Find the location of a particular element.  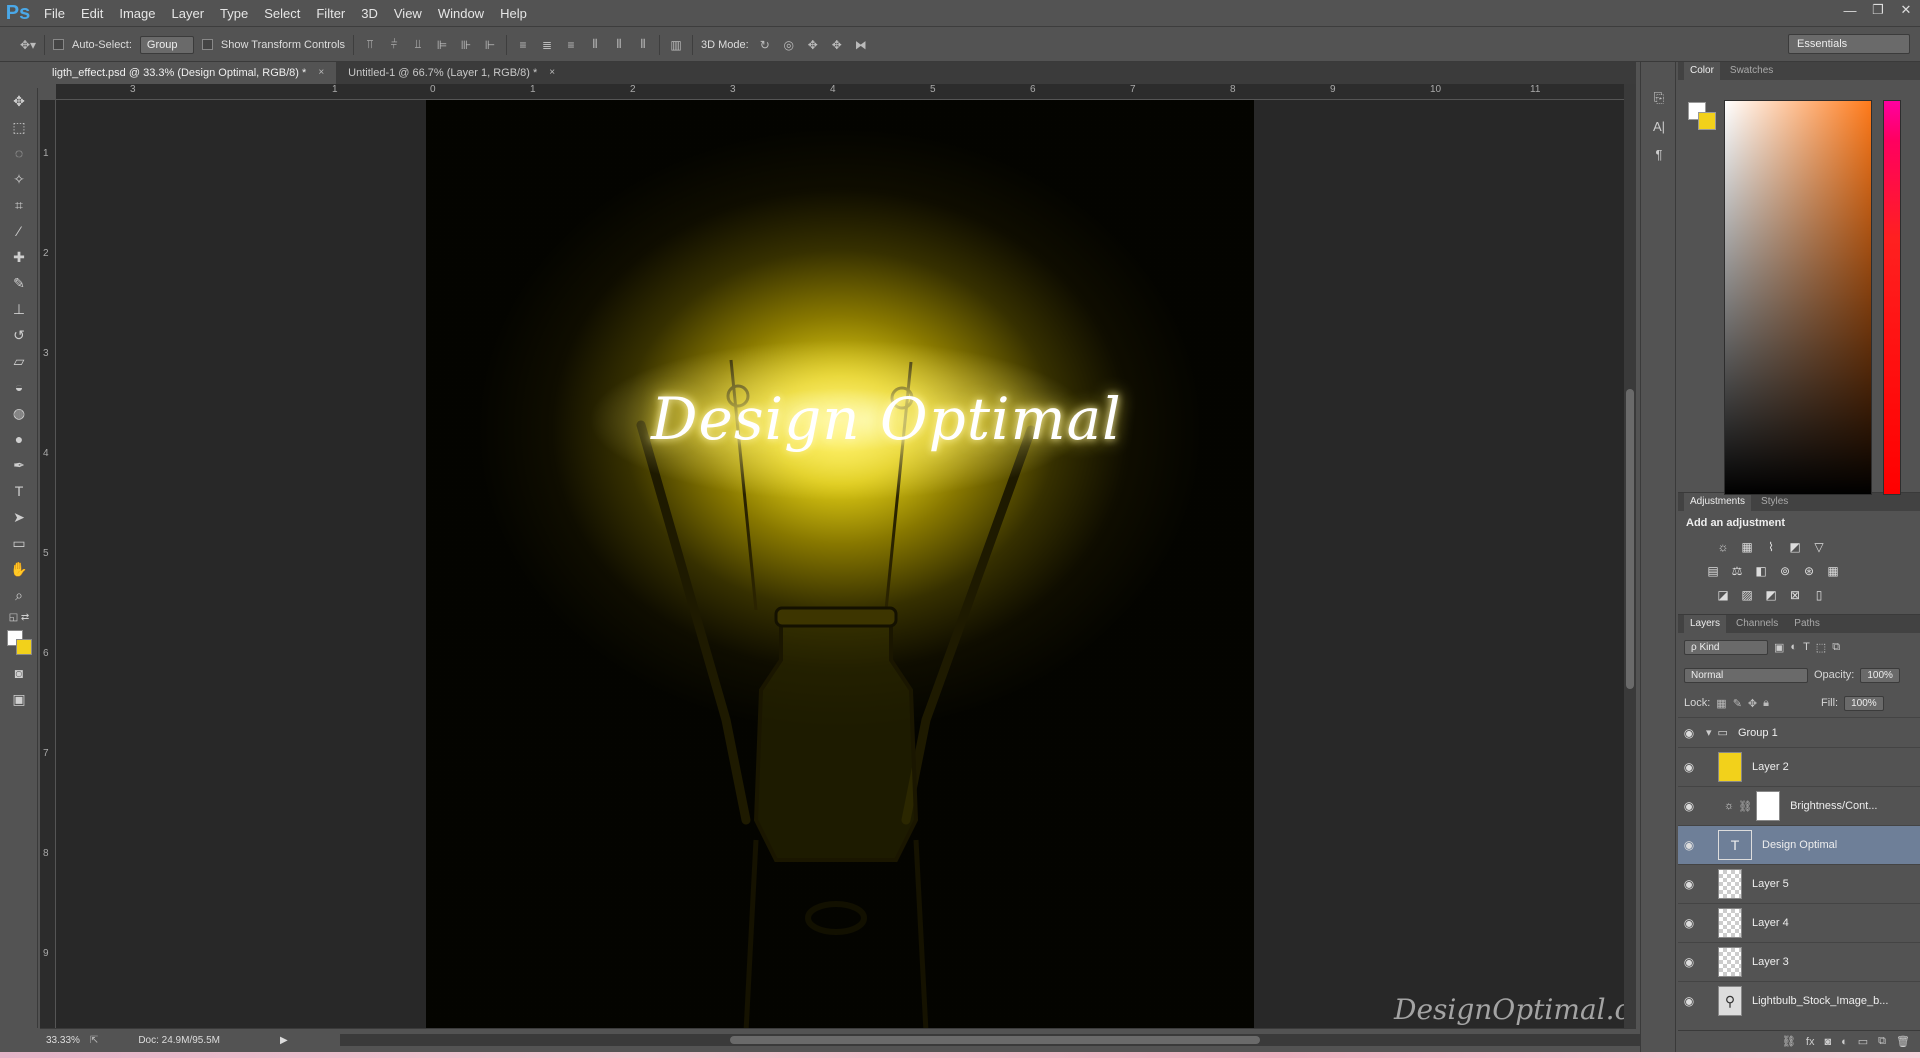

add-mask-icon: ◙ is located at coordinates (1827, 1042).